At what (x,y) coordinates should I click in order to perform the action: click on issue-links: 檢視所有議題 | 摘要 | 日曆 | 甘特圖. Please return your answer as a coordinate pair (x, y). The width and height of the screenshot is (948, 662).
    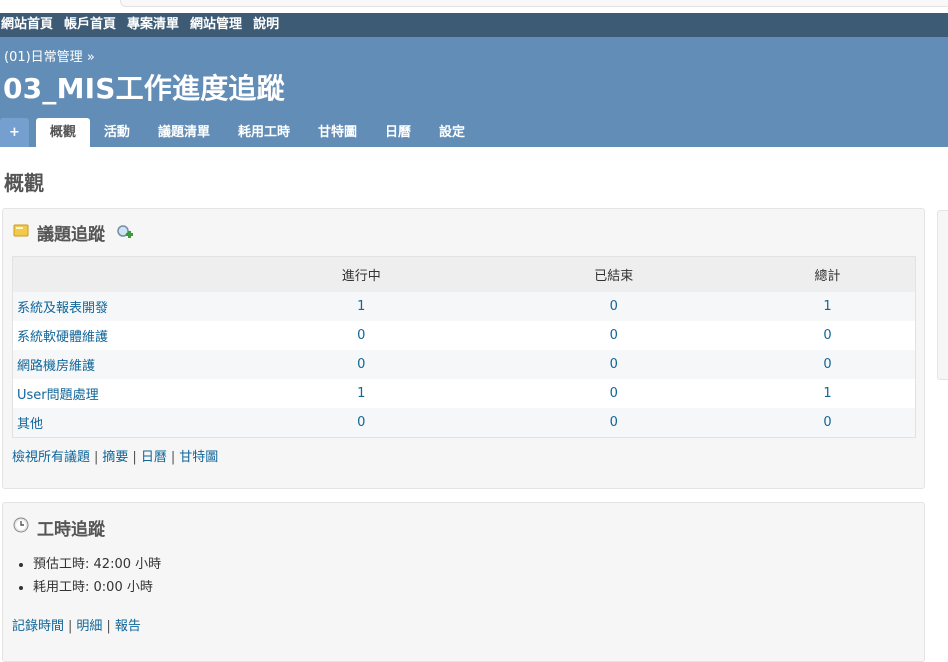
    Looking at the image, I should click on (115, 457).